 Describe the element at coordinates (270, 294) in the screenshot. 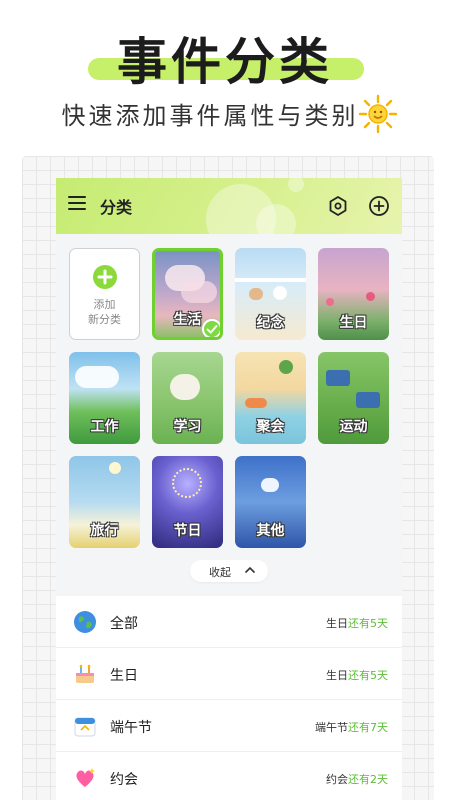

I see `category-tile-anniversary: 纪念` at that location.